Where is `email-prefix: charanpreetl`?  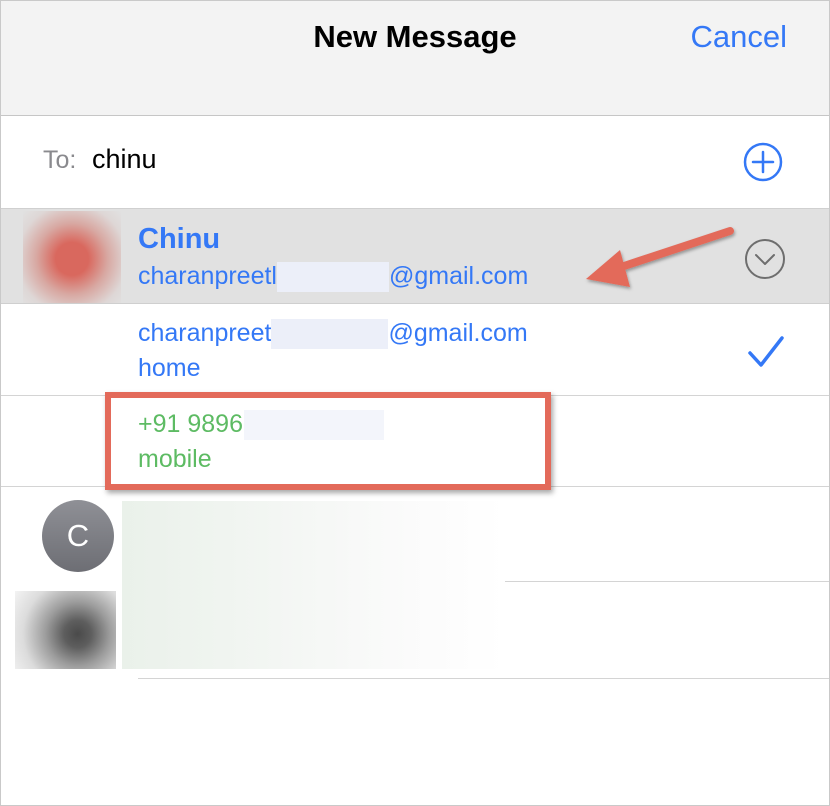 email-prefix: charanpreetl is located at coordinates (207, 276).